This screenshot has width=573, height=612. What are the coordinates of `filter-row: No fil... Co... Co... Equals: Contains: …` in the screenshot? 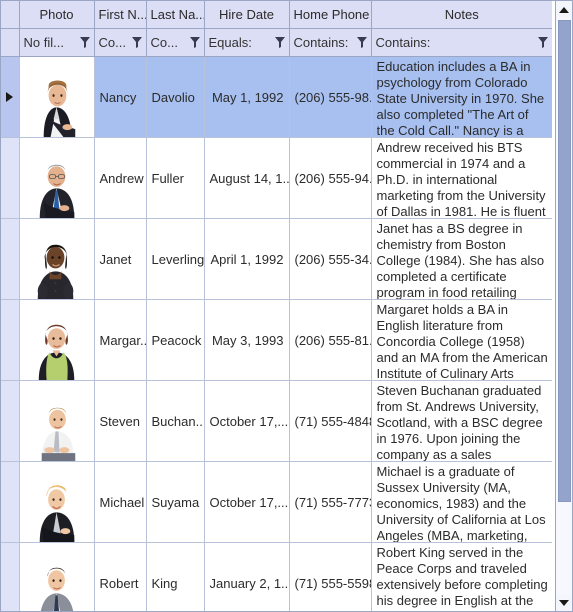 It's located at (276, 42).